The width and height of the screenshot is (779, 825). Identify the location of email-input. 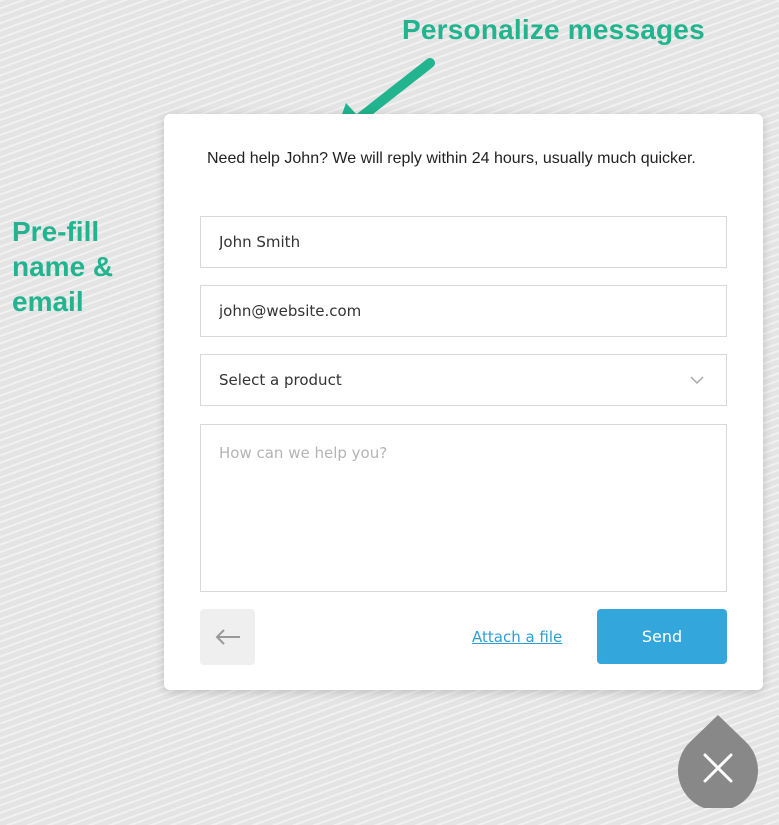
(463, 311).